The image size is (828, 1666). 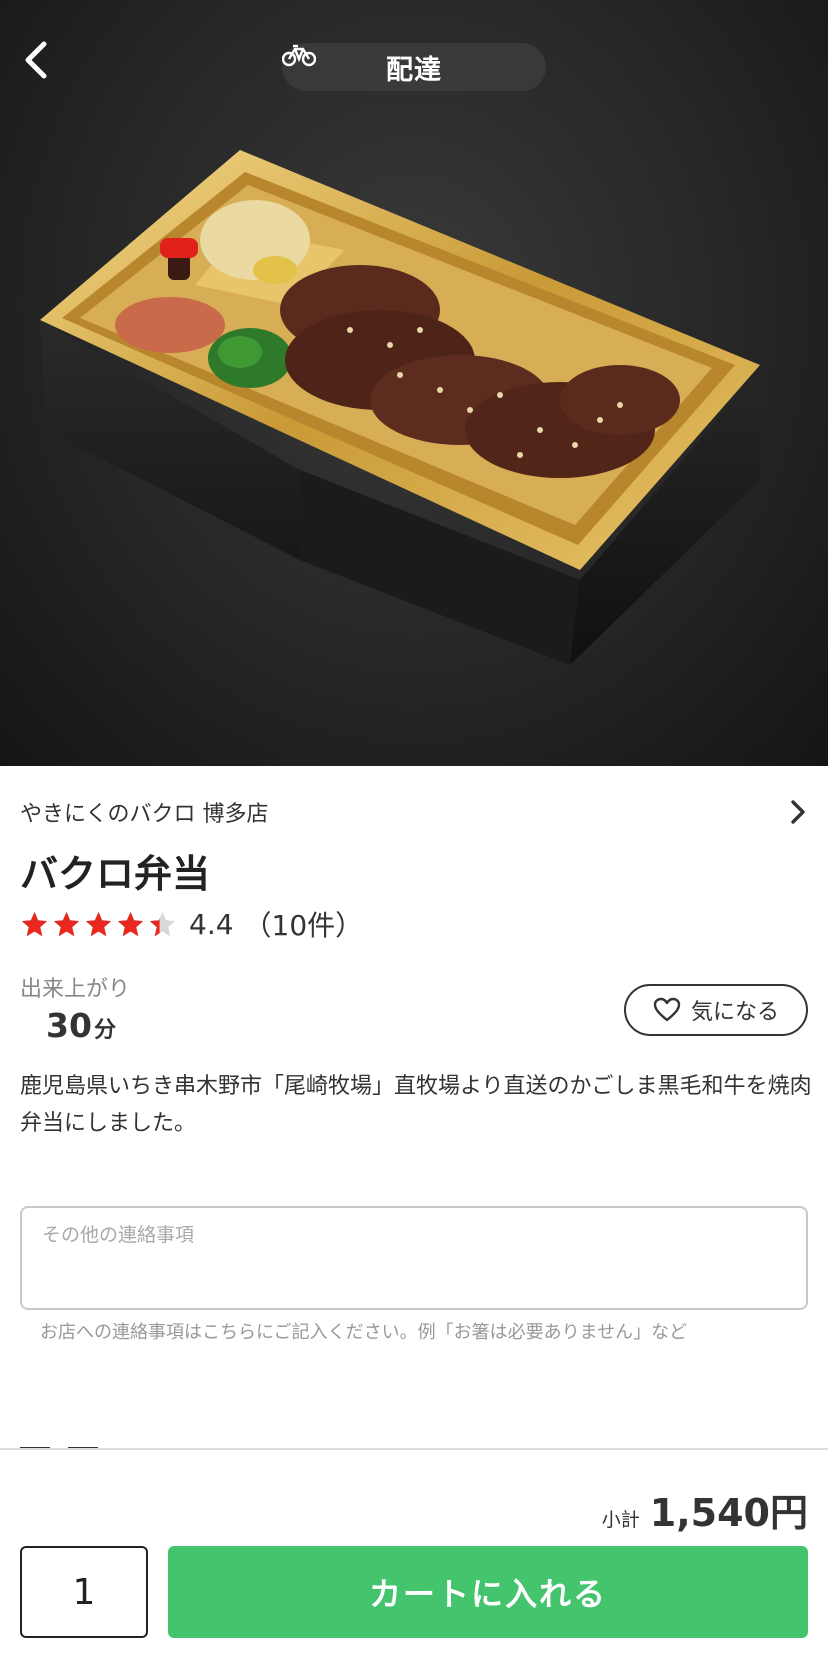 I want to click on back-button, so click(x=44, y=65).